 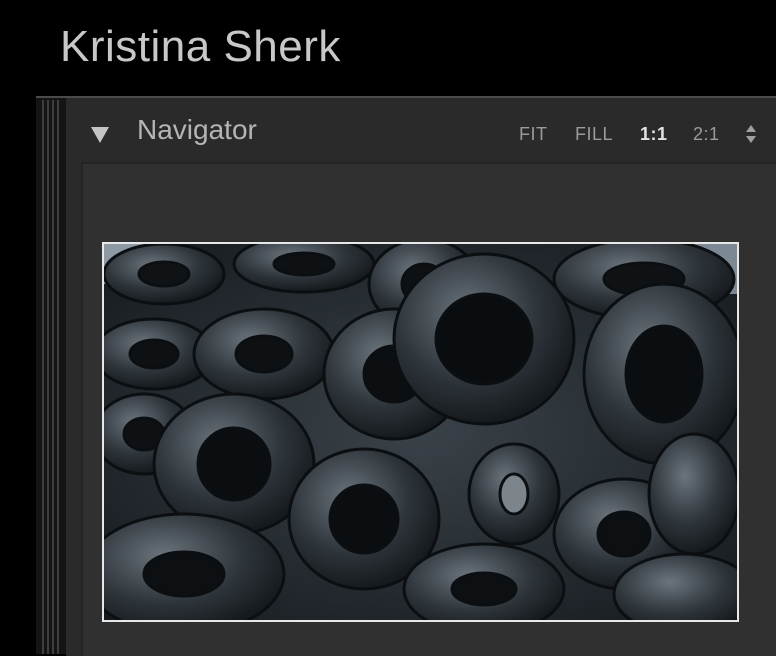 I want to click on zoom-2-1-button: 2:1, so click(x=706, y=134).